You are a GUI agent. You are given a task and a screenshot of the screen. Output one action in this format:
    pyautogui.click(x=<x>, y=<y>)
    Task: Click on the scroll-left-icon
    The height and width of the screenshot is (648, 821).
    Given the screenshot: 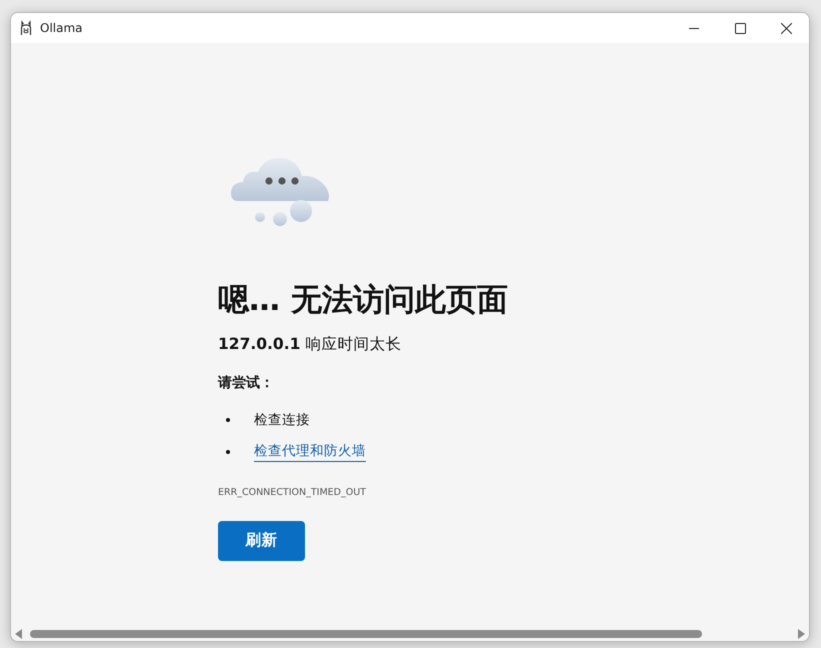 What is the action you would take?
    pyautogui.click(x=19, y=634)
    